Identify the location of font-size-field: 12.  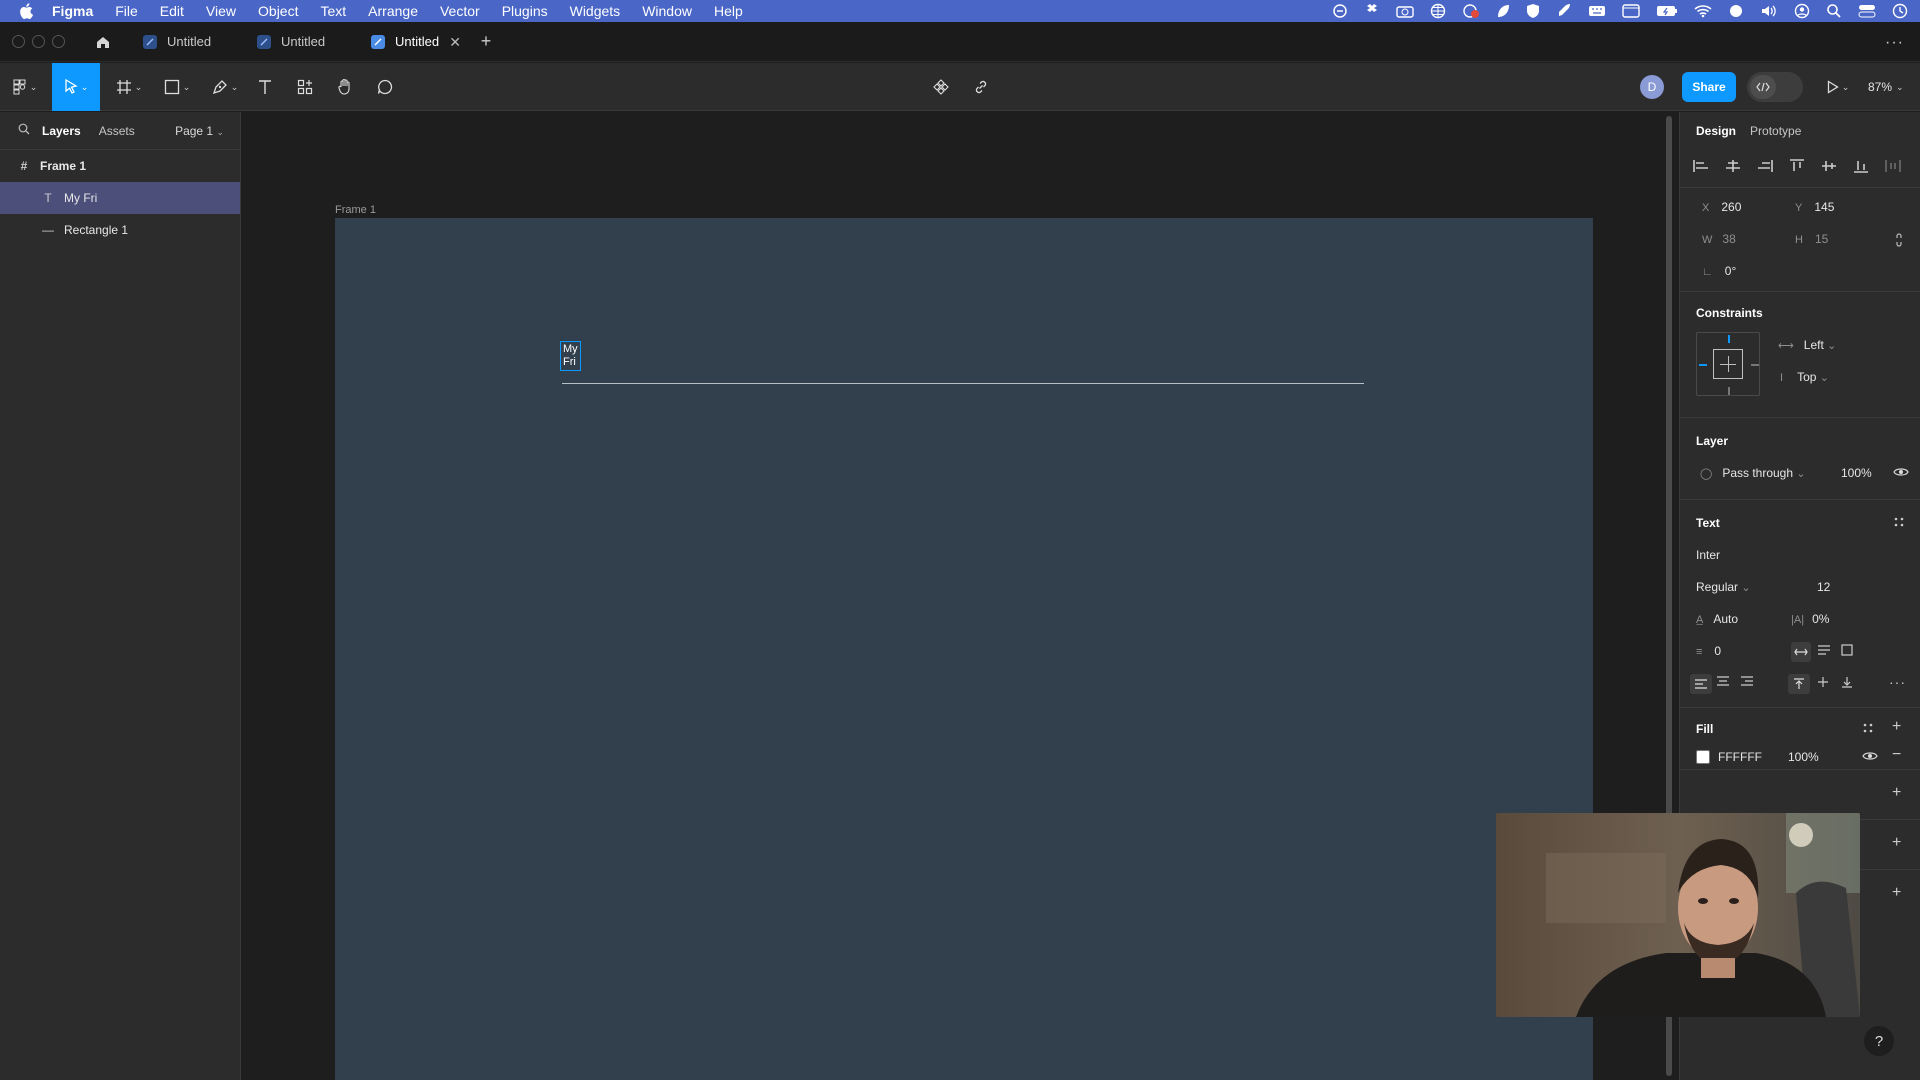
(1823, 587).